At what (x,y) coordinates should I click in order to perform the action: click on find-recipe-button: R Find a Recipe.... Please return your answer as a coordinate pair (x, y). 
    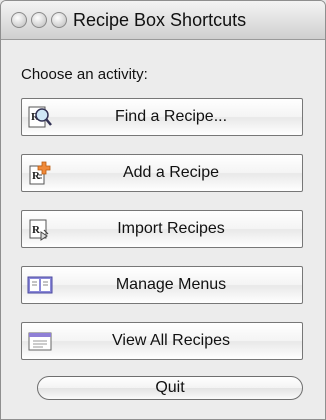
    Looking at the image, I should click on (162, 117).